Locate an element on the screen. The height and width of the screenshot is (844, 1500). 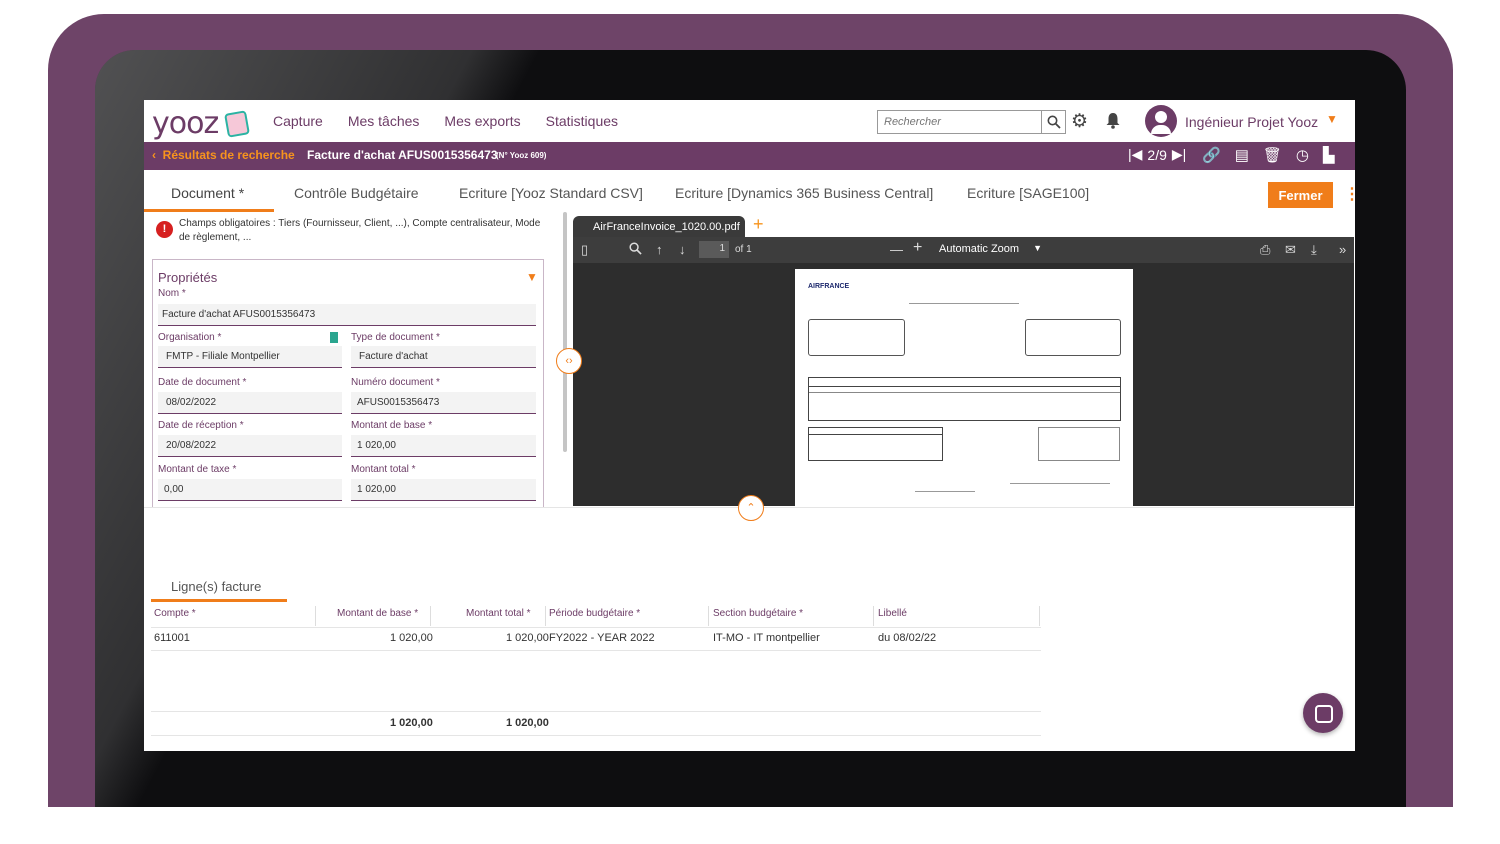
sheet-totals-box is located at coordinates (1079, 444).